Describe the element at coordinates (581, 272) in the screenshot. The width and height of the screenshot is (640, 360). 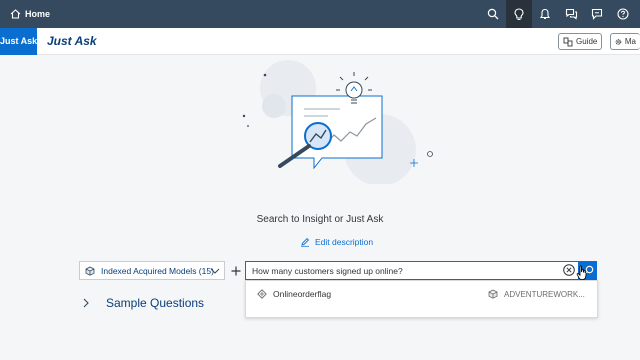
I see `hand-cursor-icon` at that location.